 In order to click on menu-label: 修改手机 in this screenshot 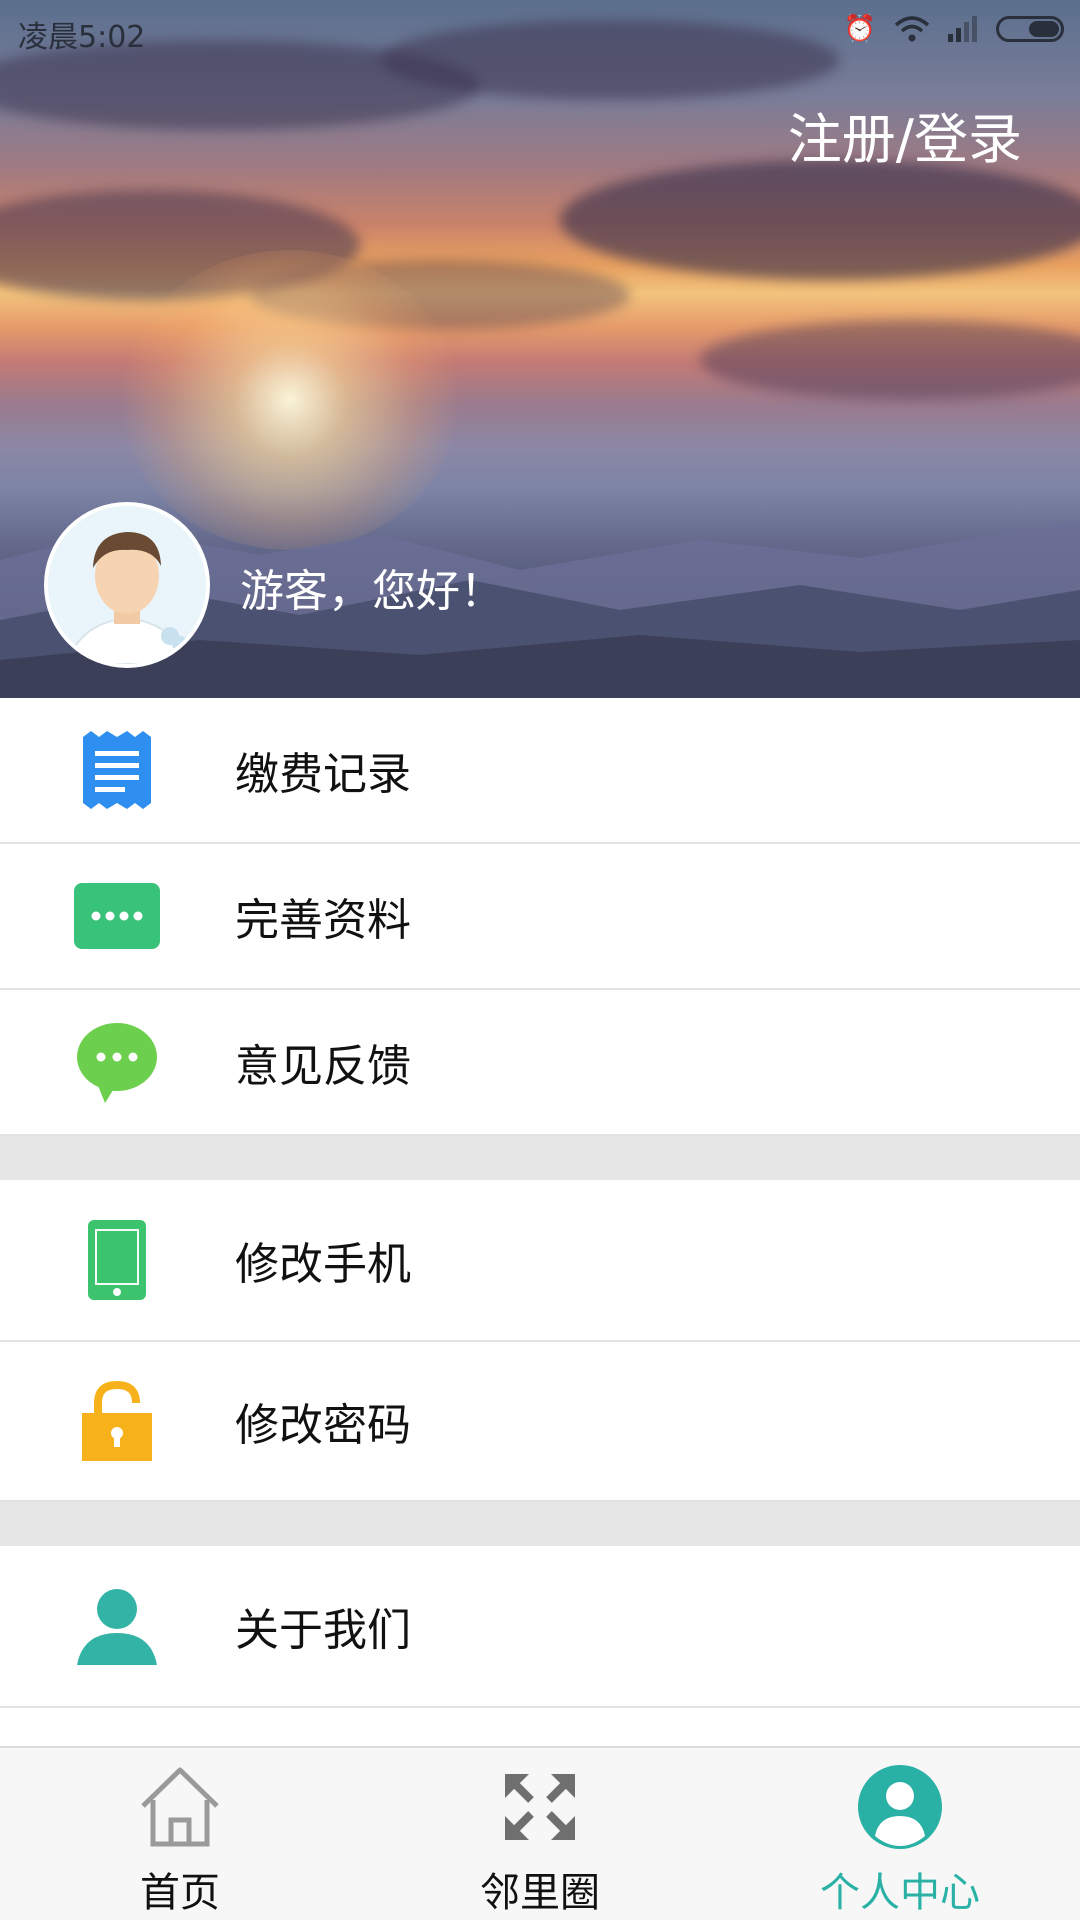, I will do `click(323, 1264)`.